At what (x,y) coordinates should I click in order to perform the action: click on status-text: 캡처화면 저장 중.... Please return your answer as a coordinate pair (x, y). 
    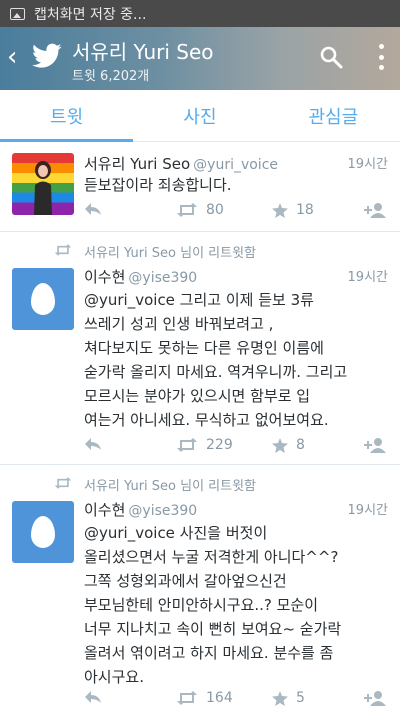
    Looking at the image, I should click on (90, 14).